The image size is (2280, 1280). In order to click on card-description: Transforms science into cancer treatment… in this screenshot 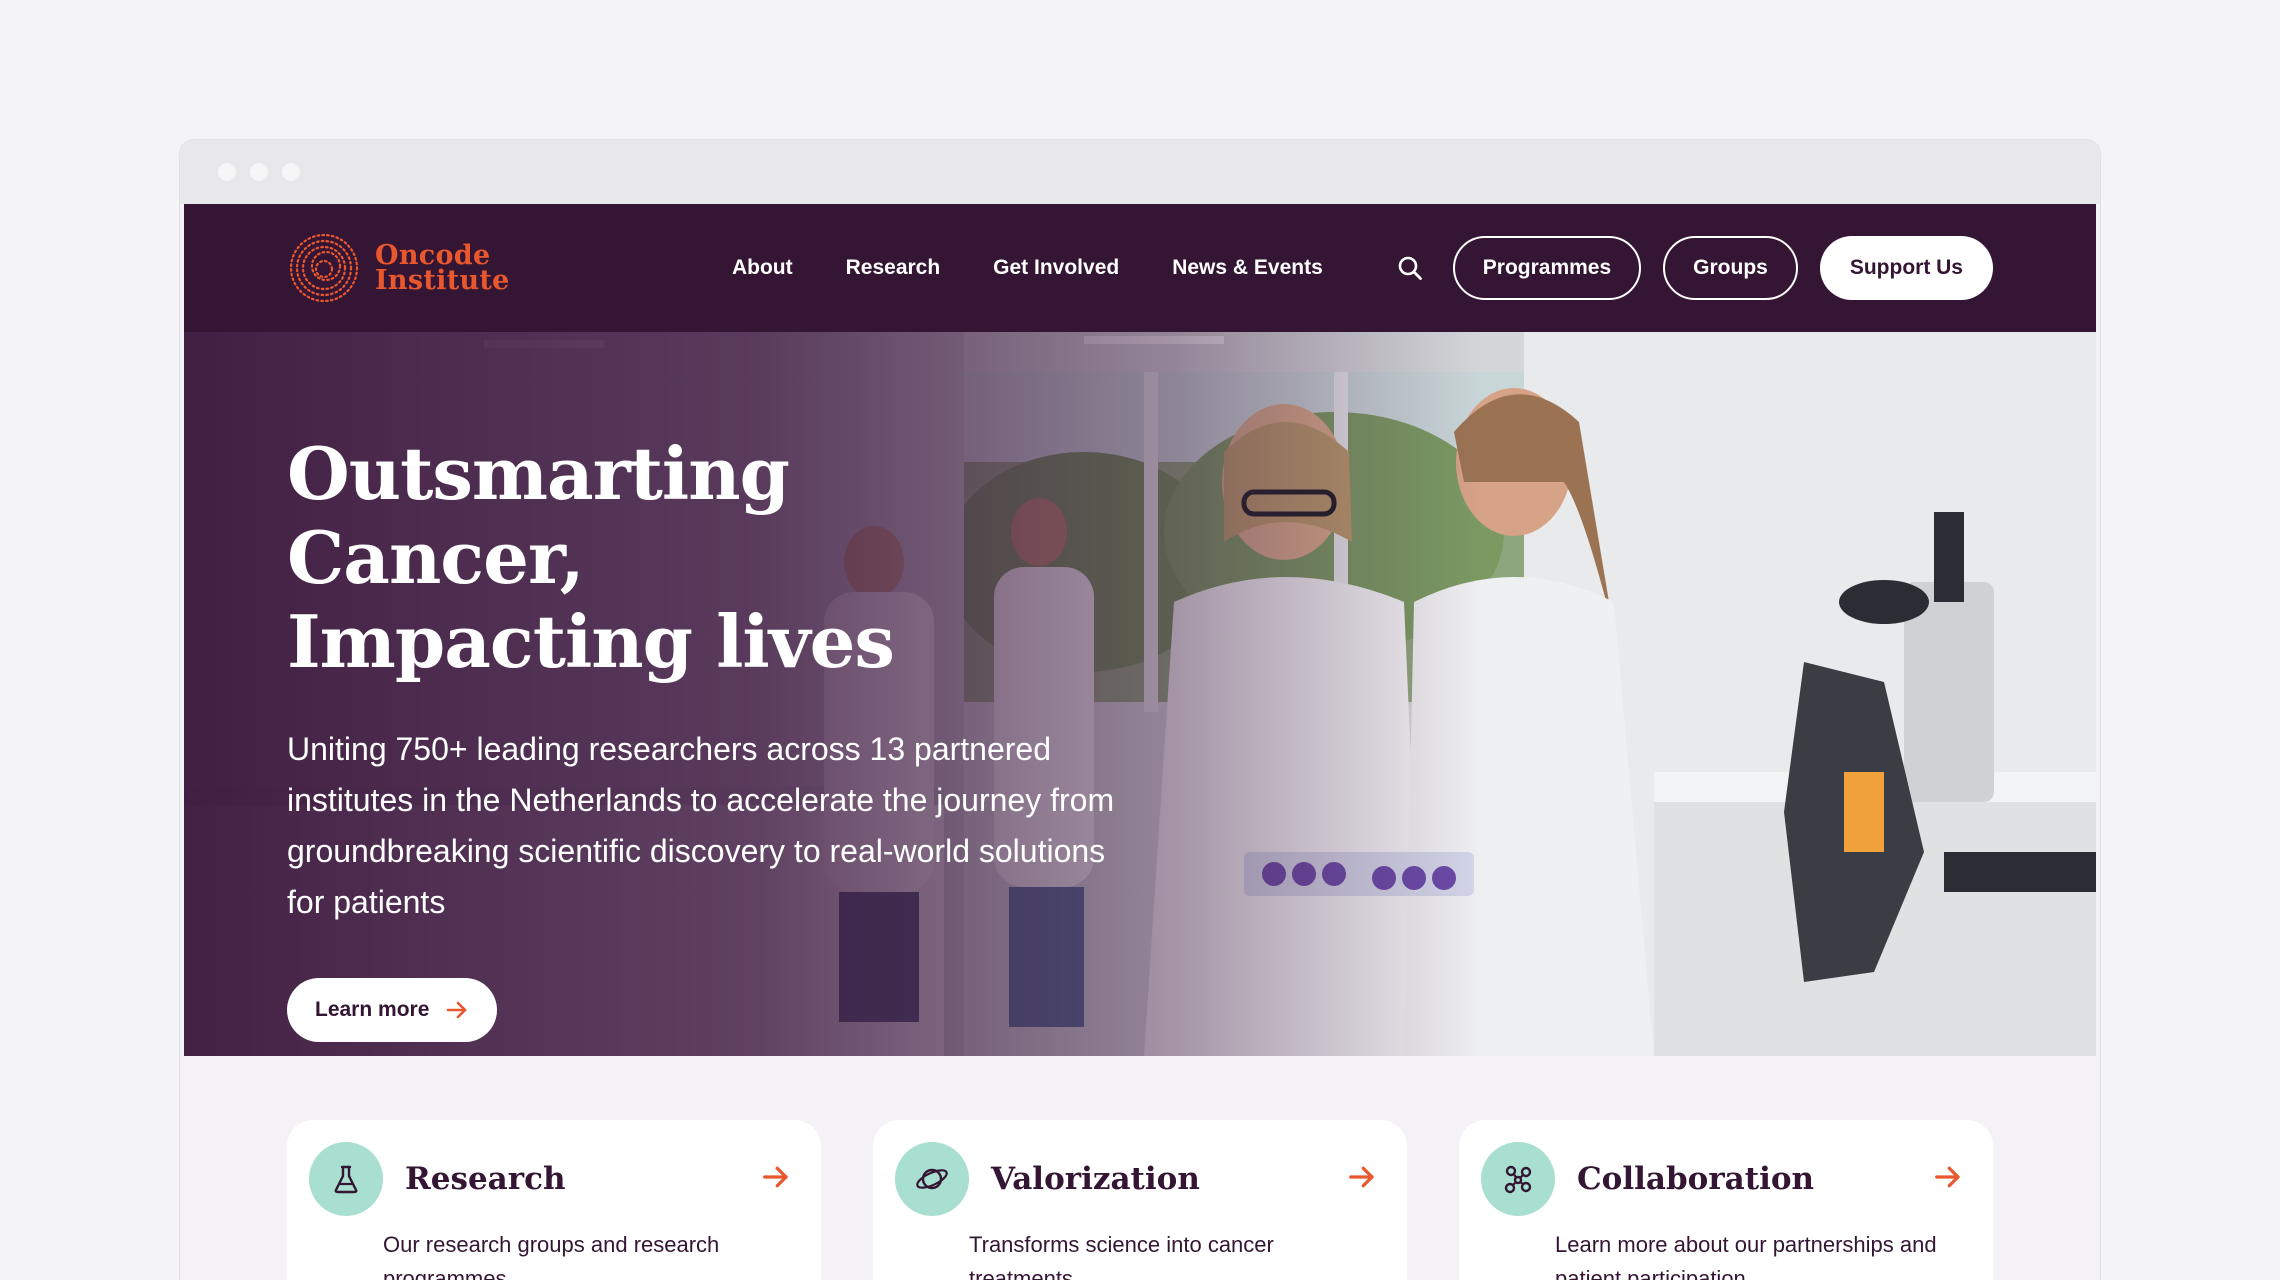, I will do `click(1121, 1256)`.